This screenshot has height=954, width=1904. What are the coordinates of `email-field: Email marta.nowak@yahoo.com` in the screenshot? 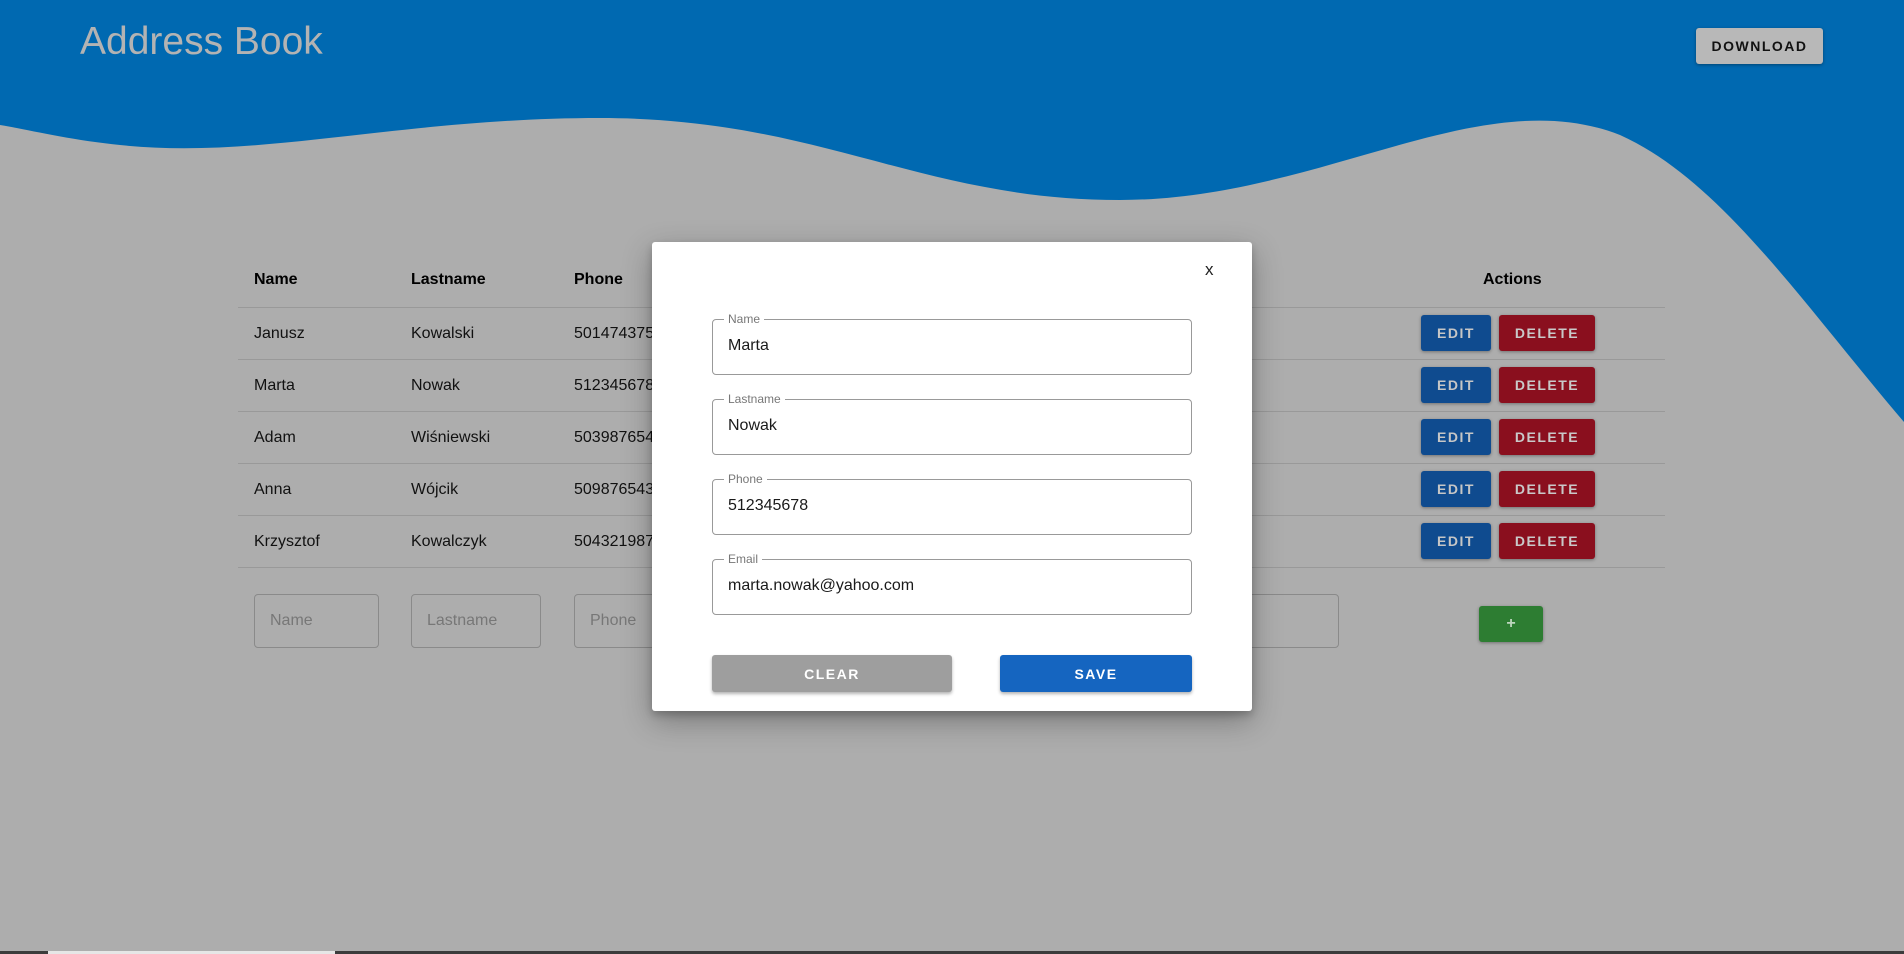 It's located at (952, 583).